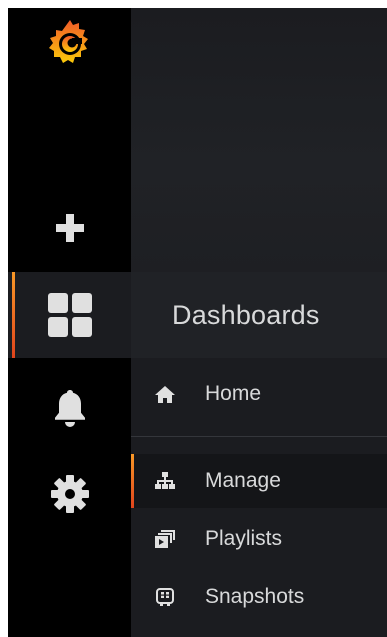  What do you see at coordinates (243, 480) in the screenshot?
I see `dropdown-item-label: Manage` at bounding box center [243, 480].